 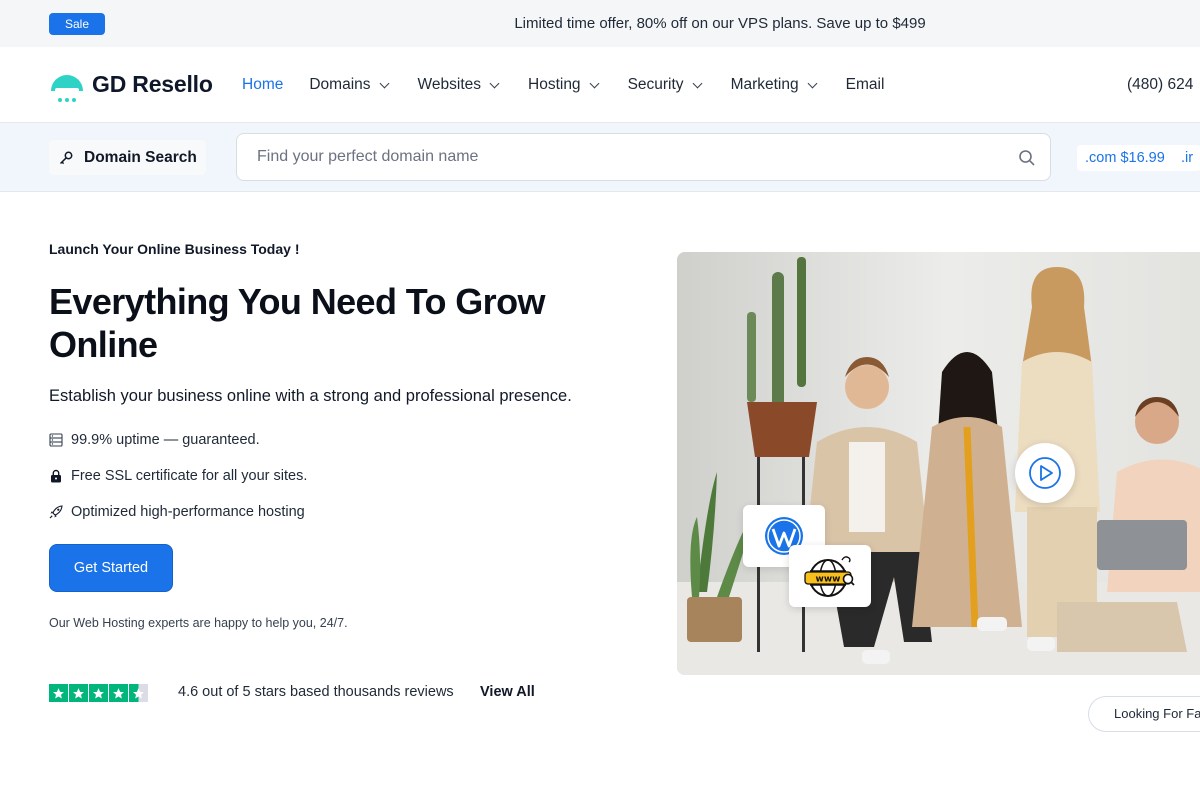 What do you see at coordinates (127, 157) in the screenshot?
I see `domain-search-label: Domain Search` at bounding box center [127, 157].